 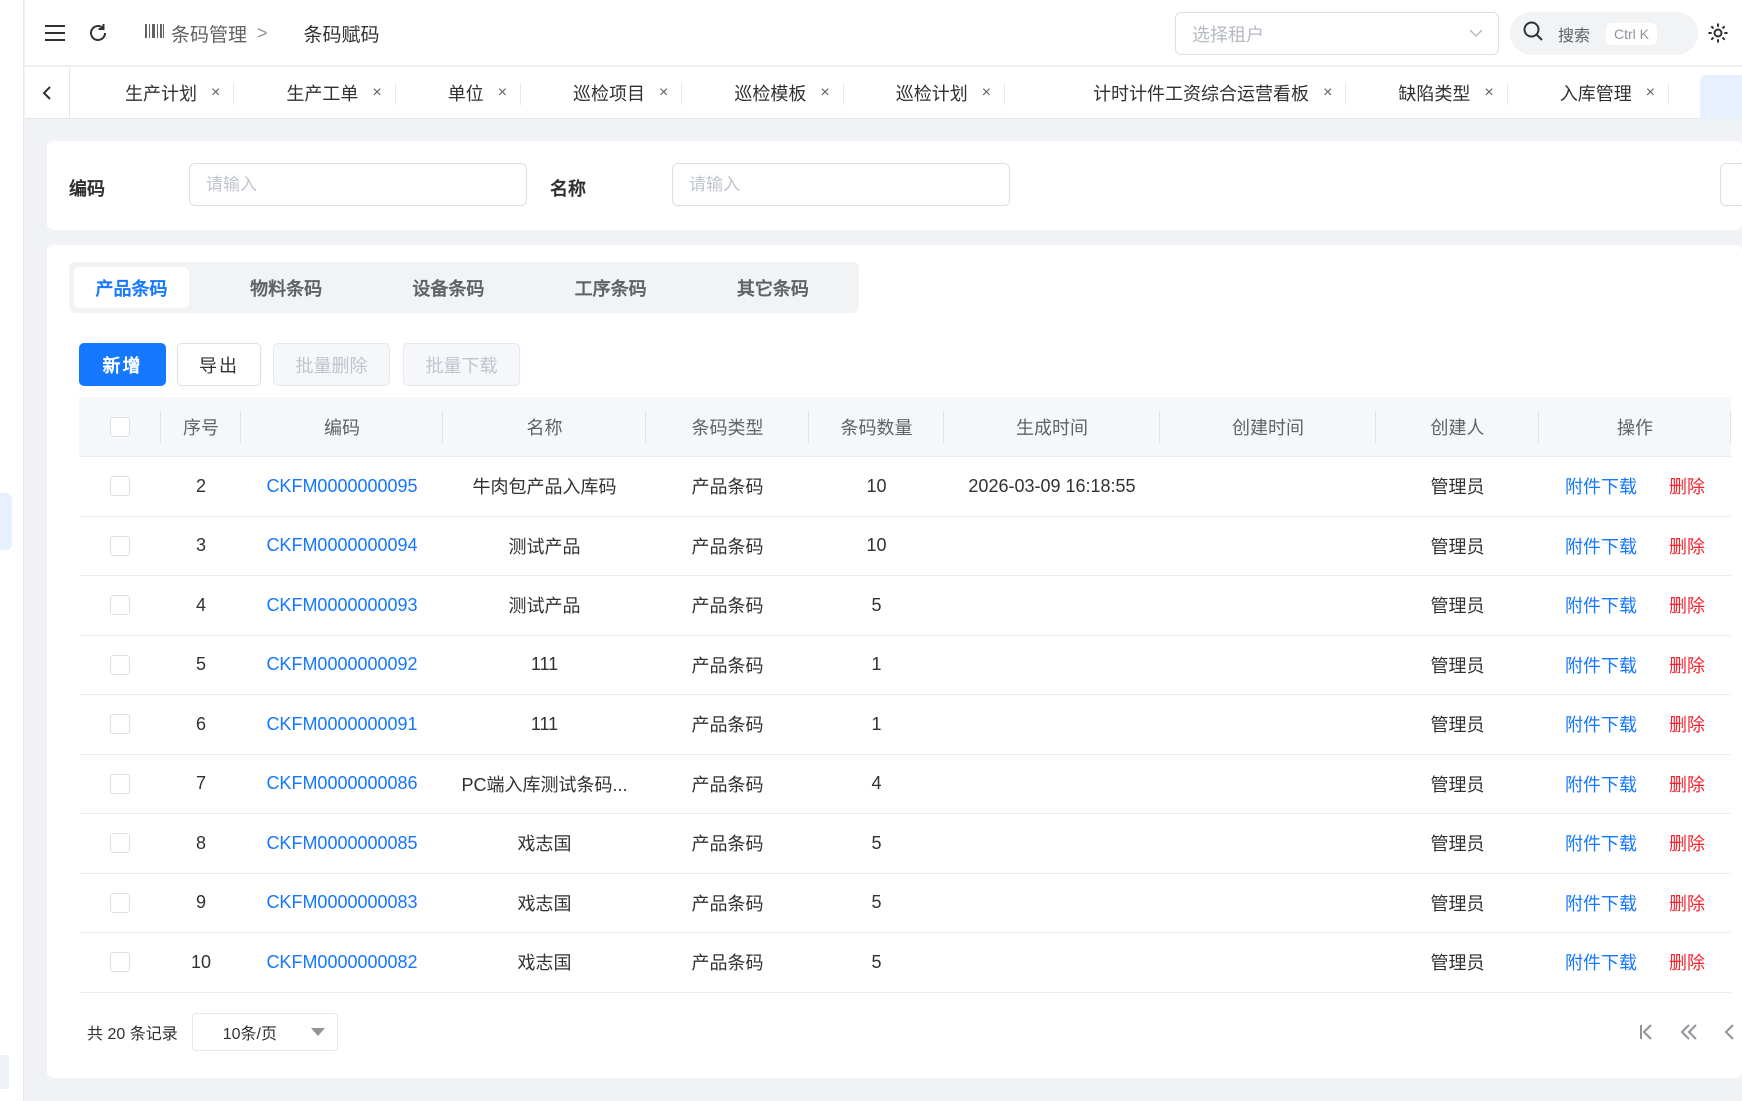 I want to click on row-name: 测试产品, so click(x=544, y=606).